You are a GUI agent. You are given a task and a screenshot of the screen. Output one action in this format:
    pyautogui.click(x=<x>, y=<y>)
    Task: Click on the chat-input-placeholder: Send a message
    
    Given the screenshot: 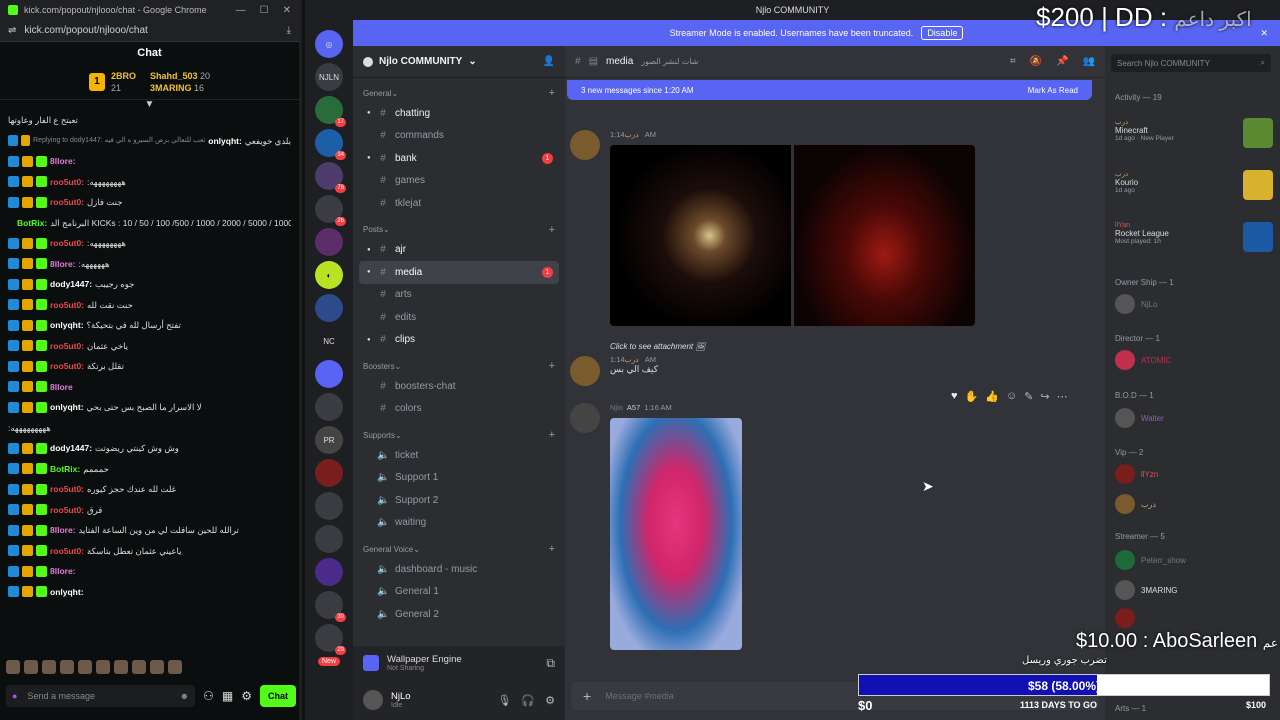 What is the action you would take?
    pyautogui.click(x=61, y=696)
    